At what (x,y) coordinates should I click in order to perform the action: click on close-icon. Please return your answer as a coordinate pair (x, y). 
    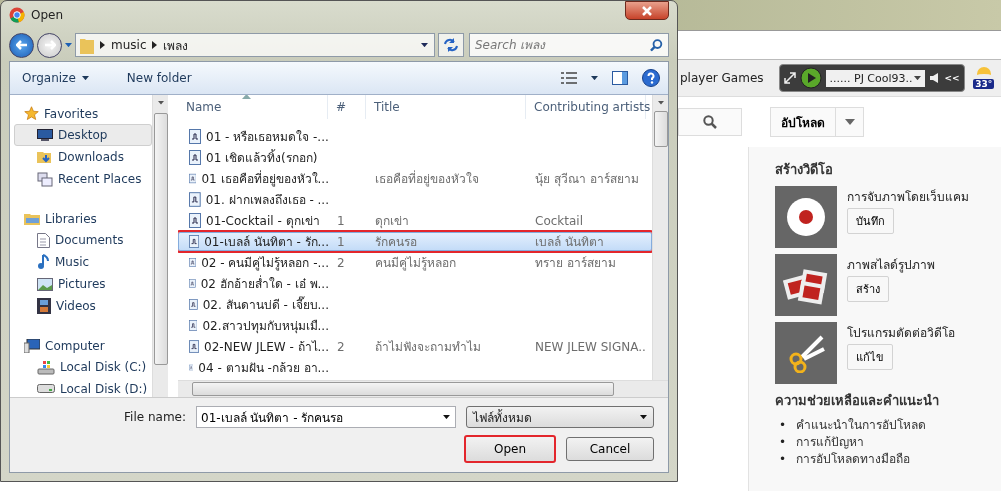
    Looking at the image, I should click on (647, 10).